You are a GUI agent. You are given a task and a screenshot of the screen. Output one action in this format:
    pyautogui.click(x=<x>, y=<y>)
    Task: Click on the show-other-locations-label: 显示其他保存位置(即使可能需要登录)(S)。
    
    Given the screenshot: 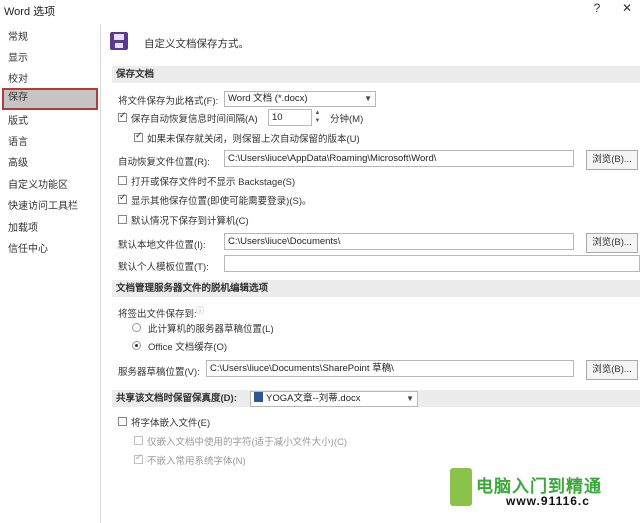 What is the action you would take?
    pyautogui.click(x=221, y=201)
    